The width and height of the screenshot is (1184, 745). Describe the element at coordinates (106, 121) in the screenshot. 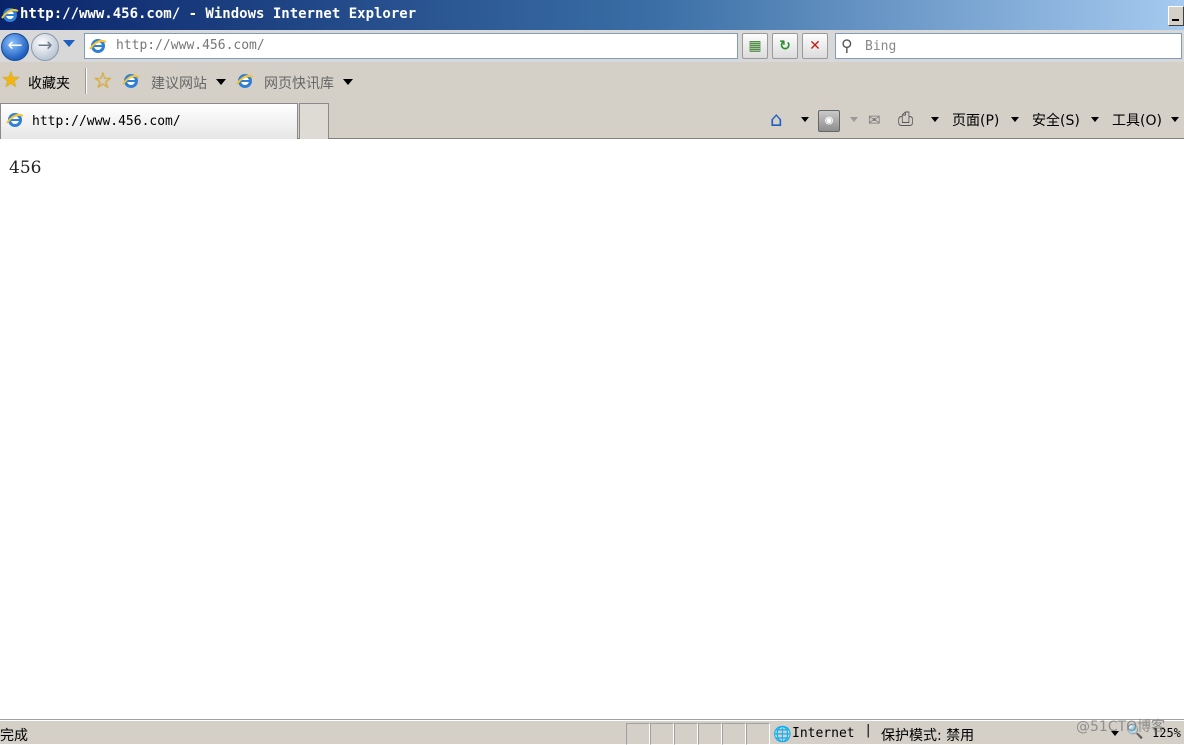

I see `tab-label: http://www.456.com/` at that location.